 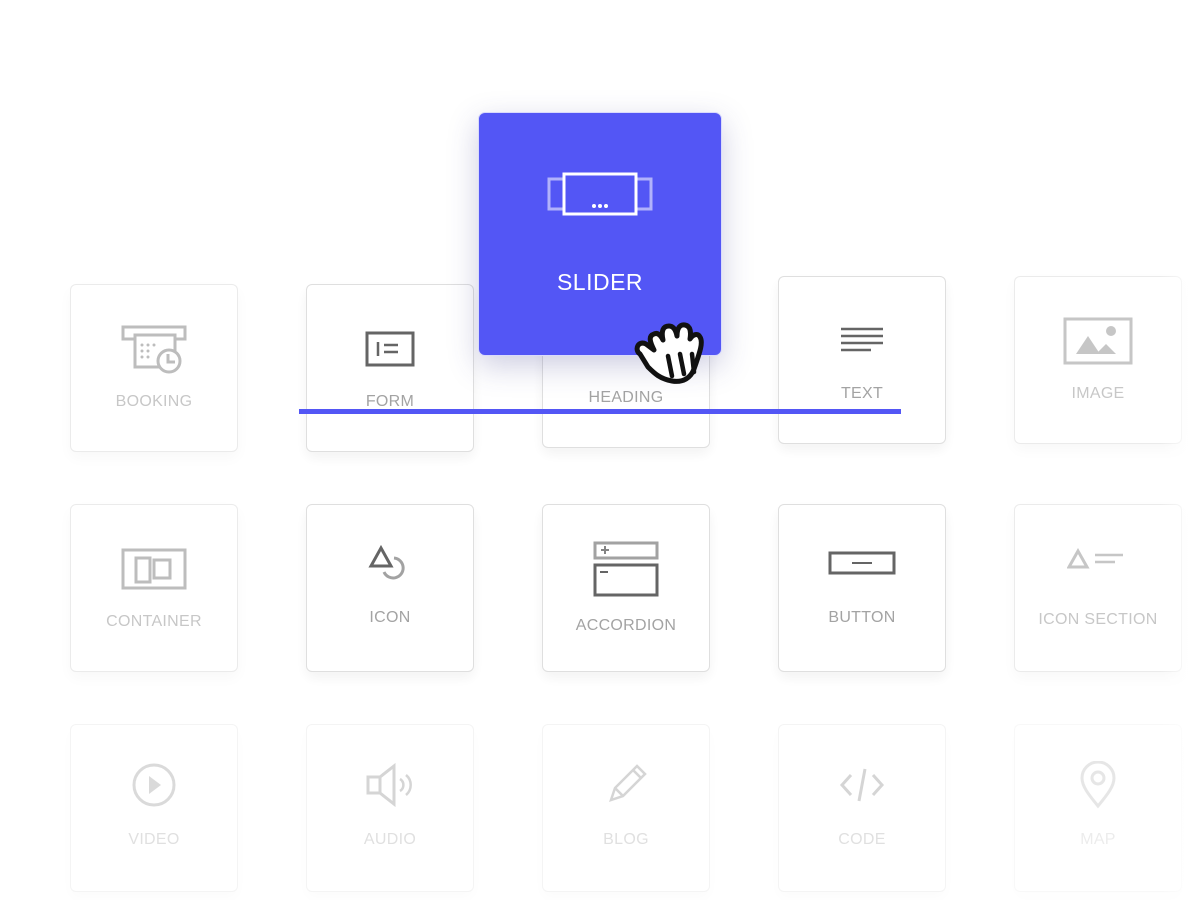 I want to click on widget-video: VIDEO, so click(x=154, y=808).